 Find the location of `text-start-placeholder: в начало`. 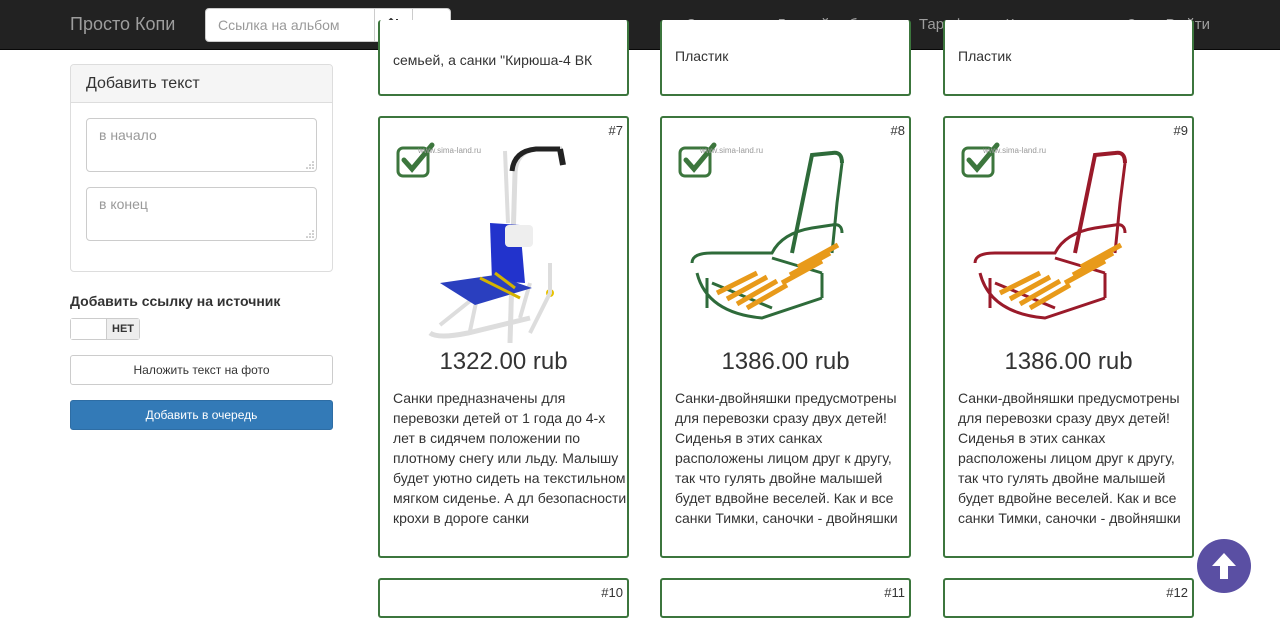

text-start-placeholder: в начало is located at coordinates (128, 135).